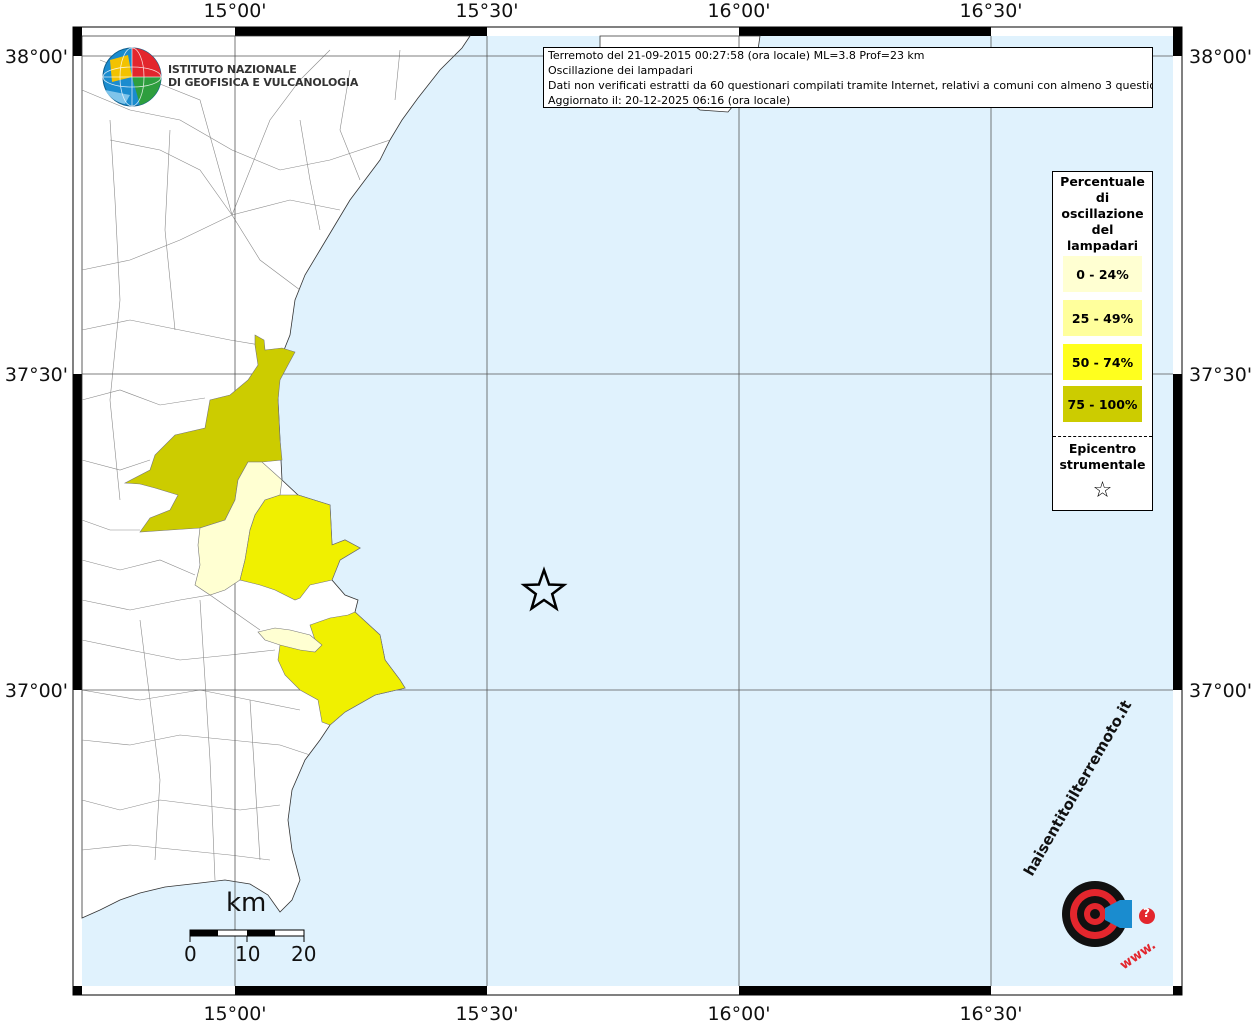 The width and height of the screenshot is (1255, 1024). I want to click on legend-separator, so click(1102, 436).